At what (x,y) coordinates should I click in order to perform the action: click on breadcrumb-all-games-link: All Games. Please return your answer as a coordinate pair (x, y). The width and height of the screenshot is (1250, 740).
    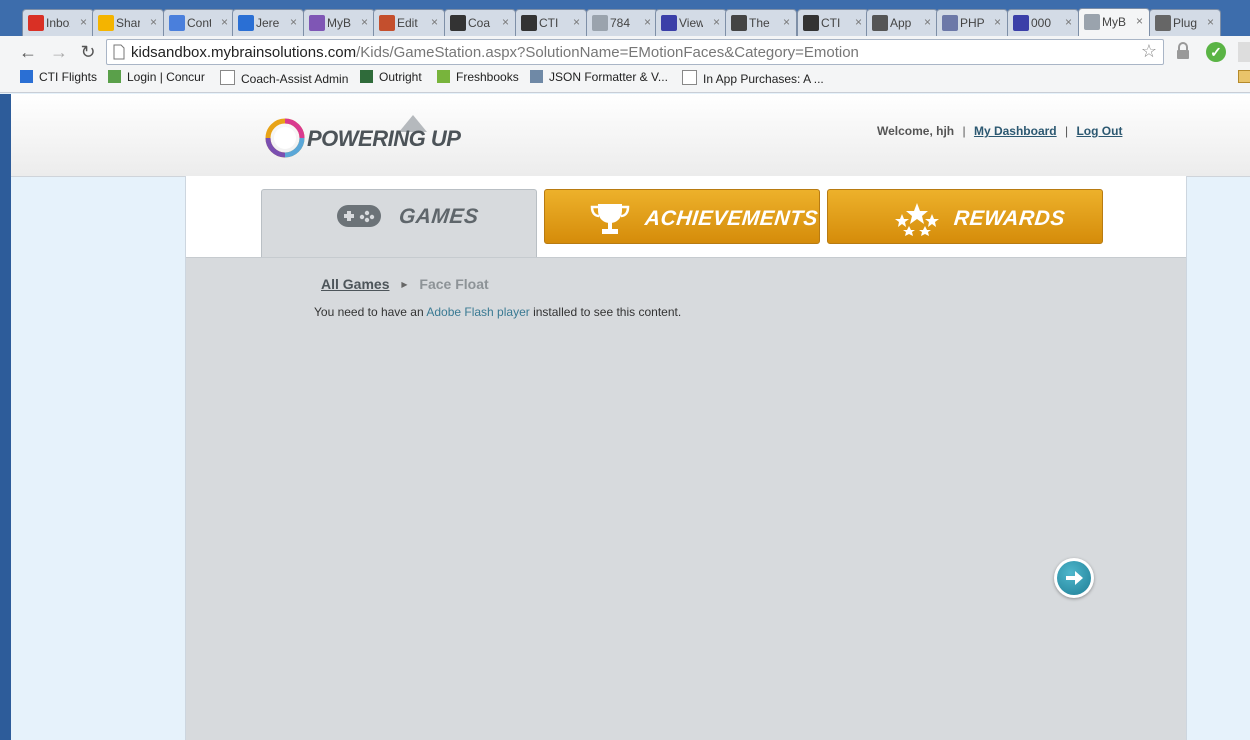
    Looking at the image, I should click on (355, 284).